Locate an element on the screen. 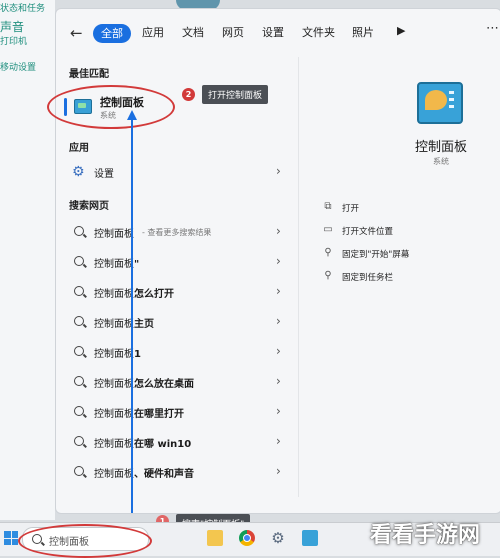 The height and width of the screenshot is (558, 500). detail-subtitle: 系统 is located at coordinates (441, 161).